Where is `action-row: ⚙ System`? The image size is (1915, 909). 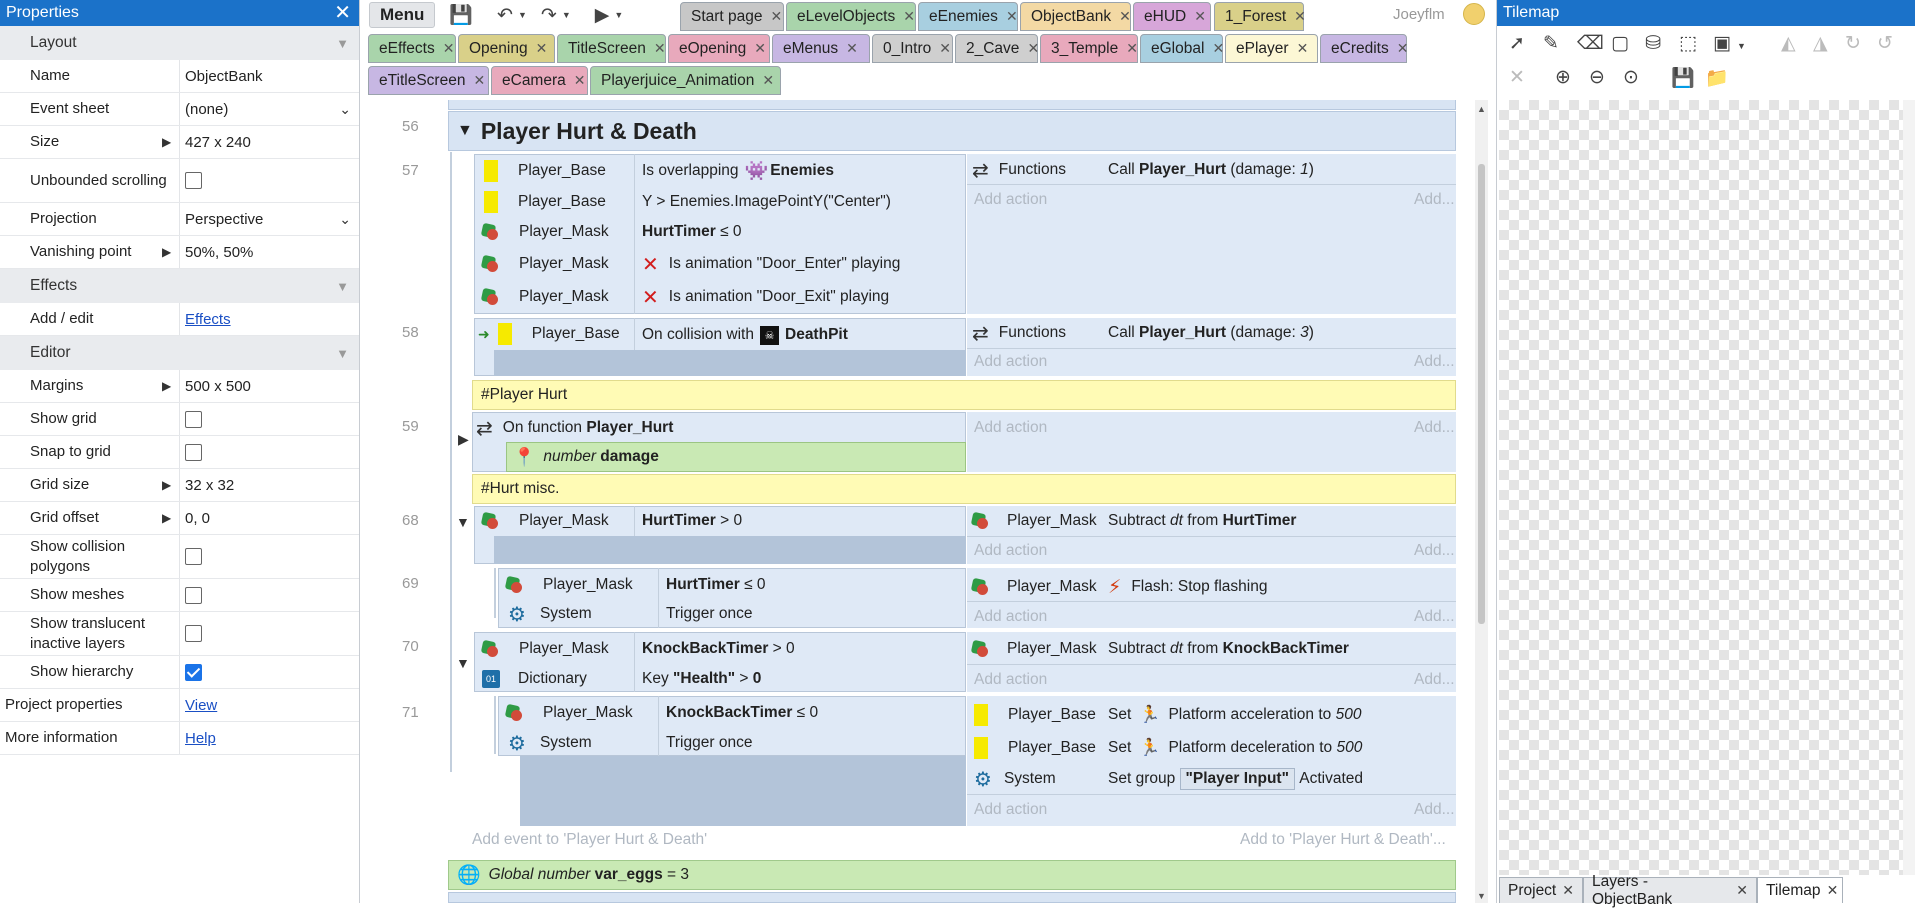 action-row: ⚙ System is located at coordinates (1015, 779).